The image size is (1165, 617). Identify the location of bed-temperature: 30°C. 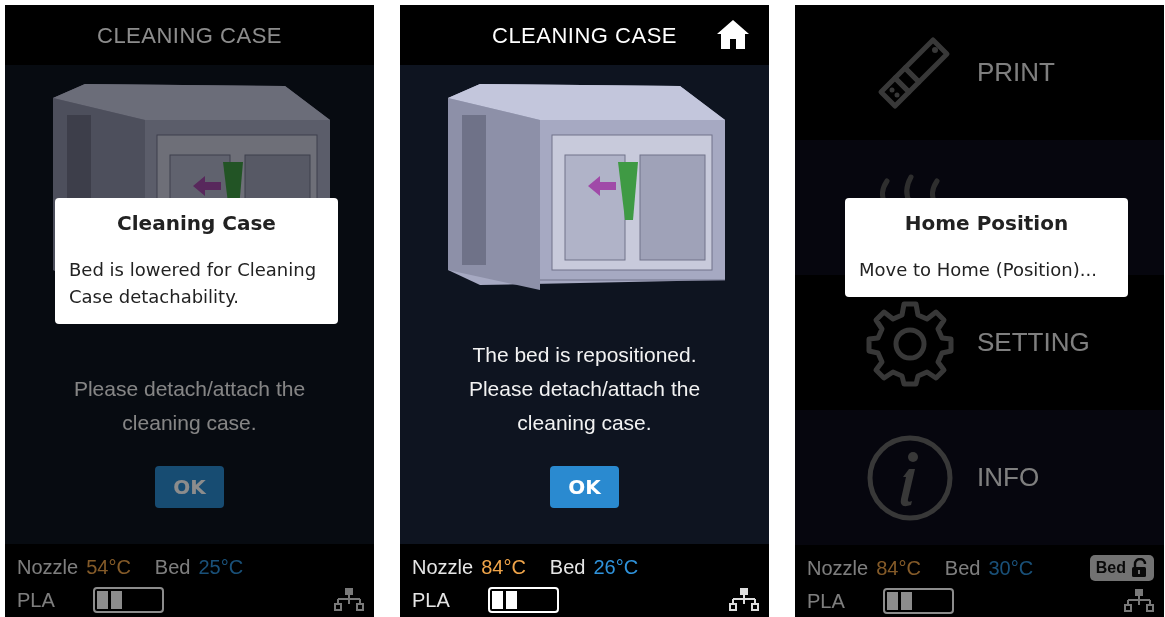
(1011, 568).